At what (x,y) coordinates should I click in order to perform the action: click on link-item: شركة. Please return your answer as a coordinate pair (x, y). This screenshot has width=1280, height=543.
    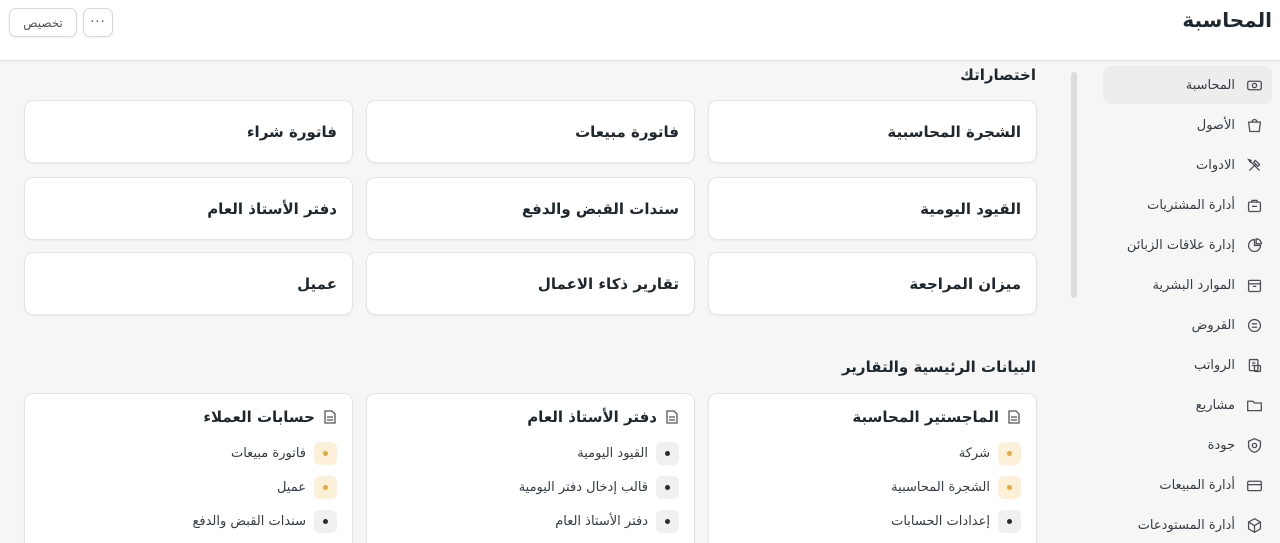
    Looking at the image, I should click on (872, 453).